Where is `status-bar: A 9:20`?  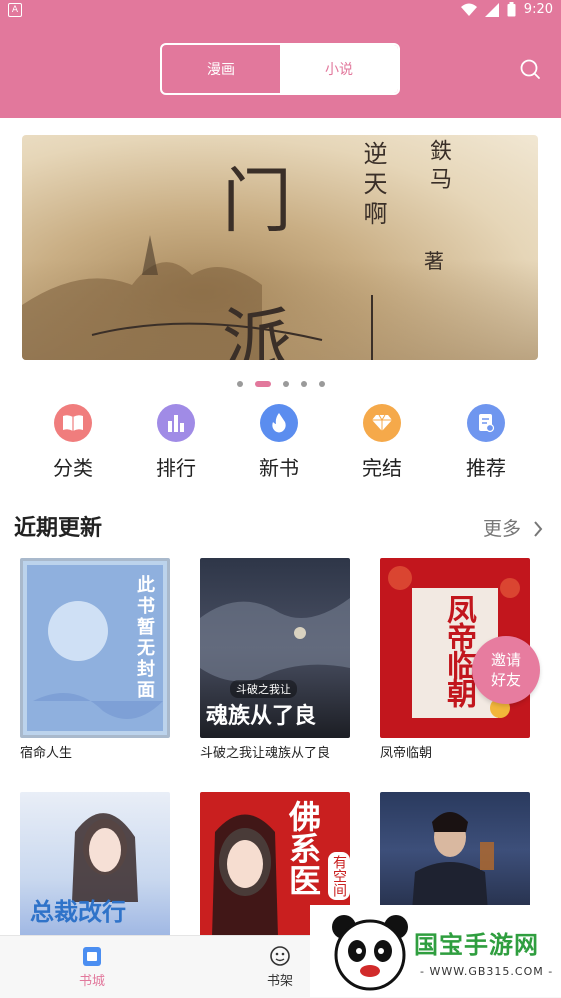 status-bar: A 9:20 is located at coordinates (280, 11).